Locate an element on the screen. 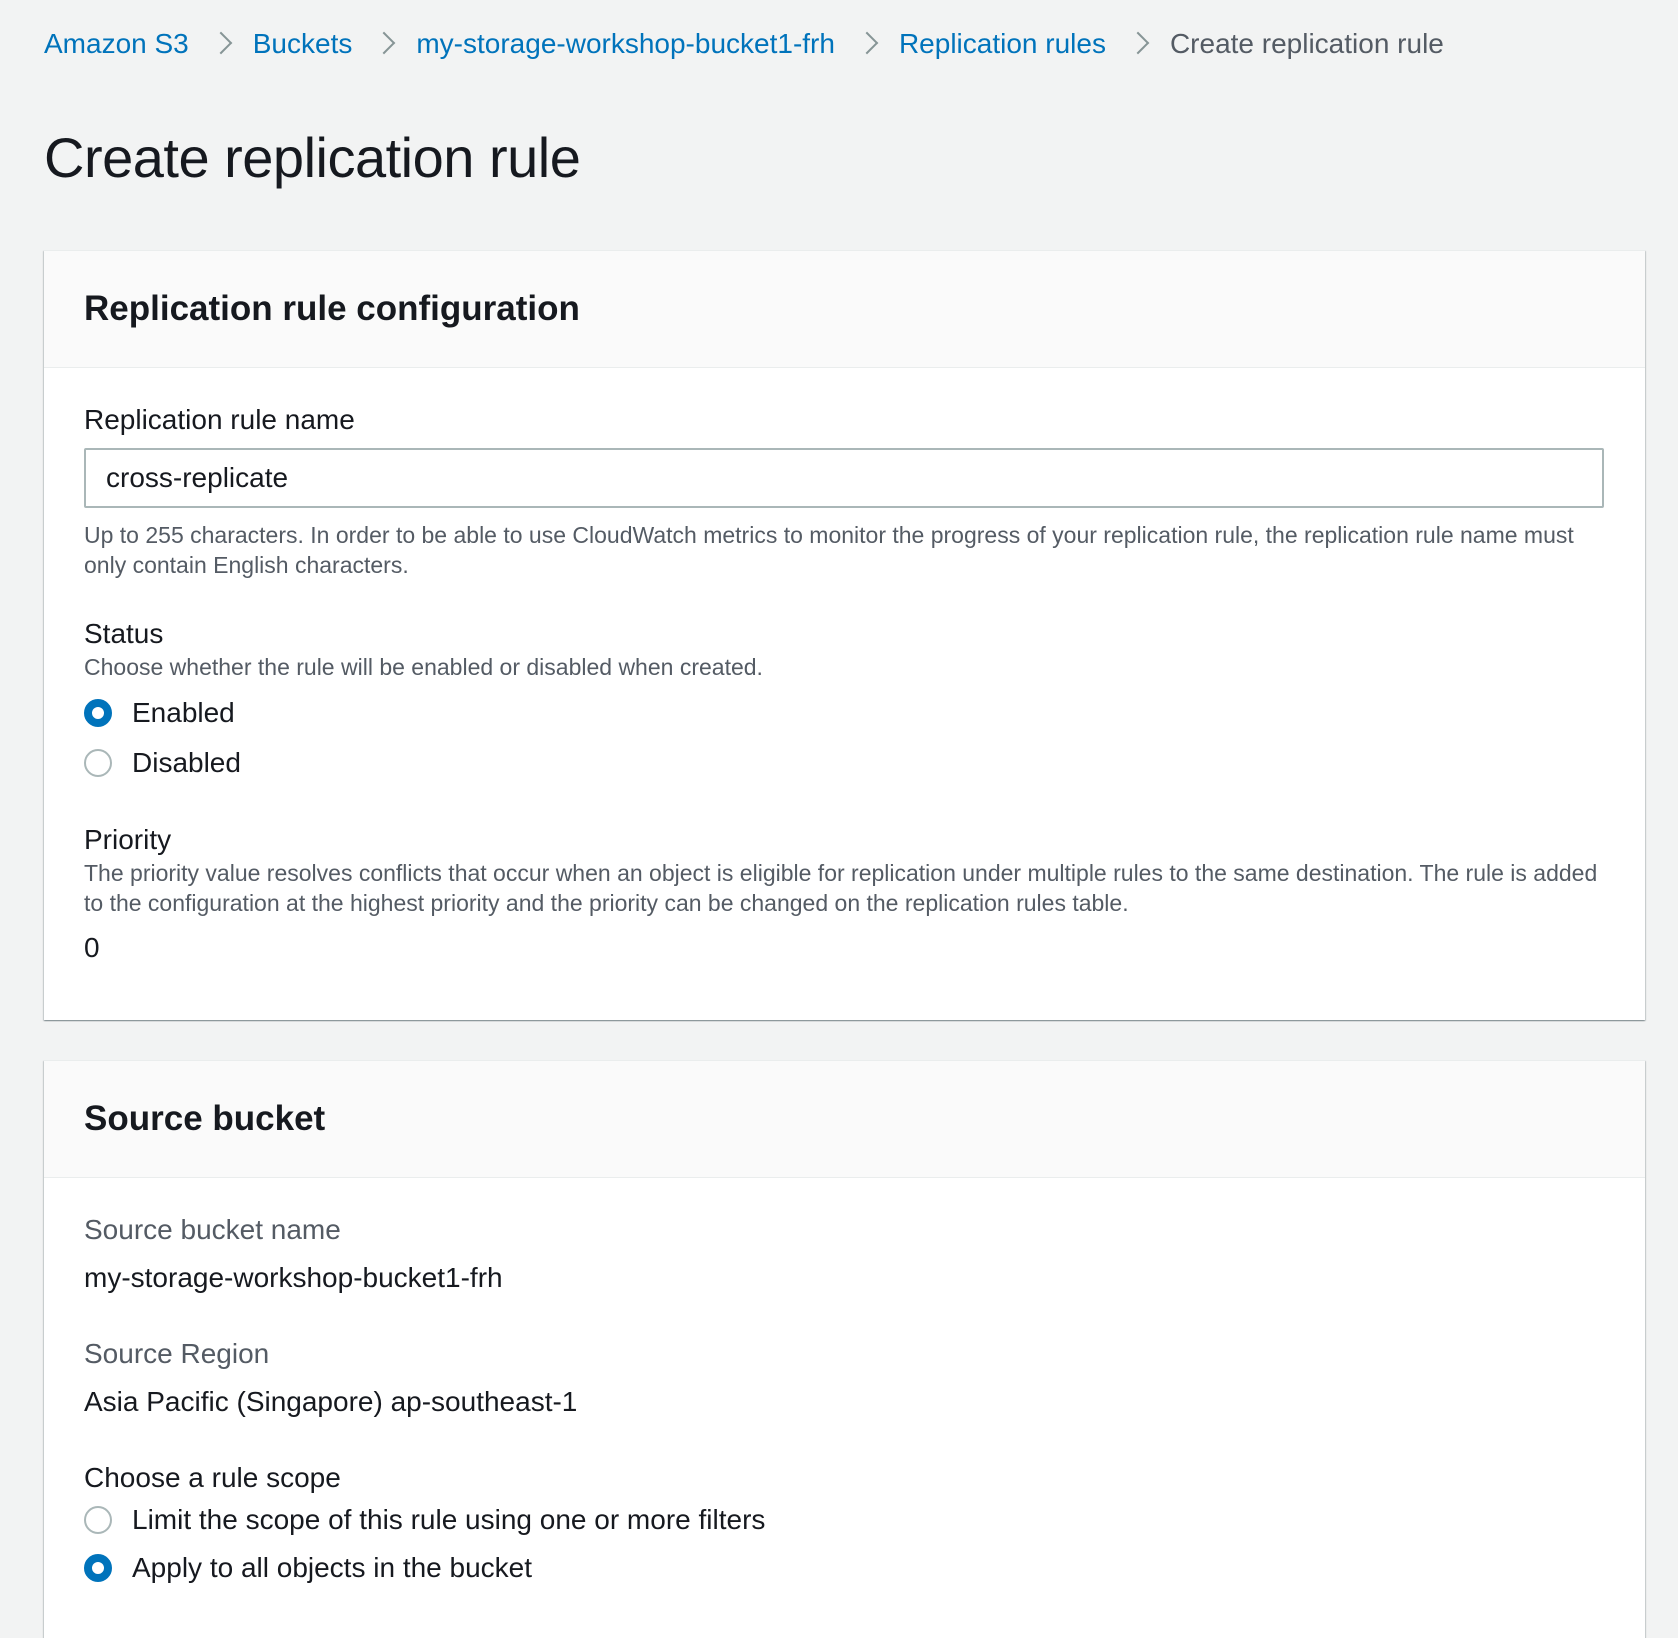  radio-label: Apply to all objects in the bucket is located at coordinates (332, 1567).